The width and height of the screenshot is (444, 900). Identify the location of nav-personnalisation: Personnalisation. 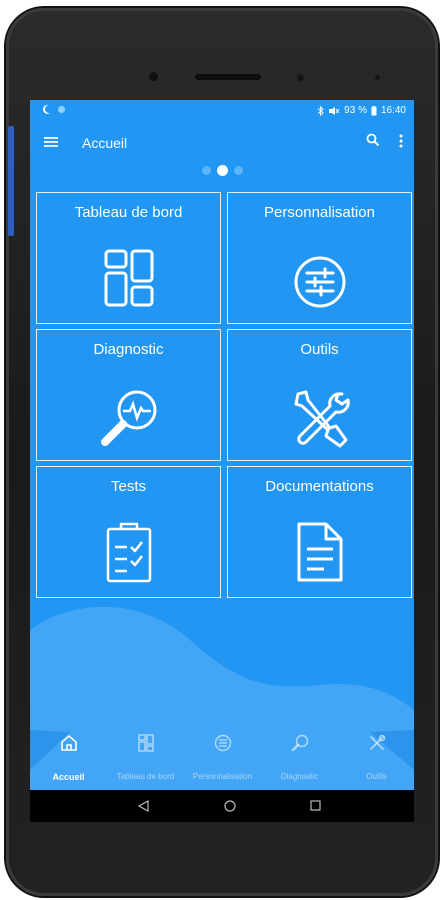
(222, 760).